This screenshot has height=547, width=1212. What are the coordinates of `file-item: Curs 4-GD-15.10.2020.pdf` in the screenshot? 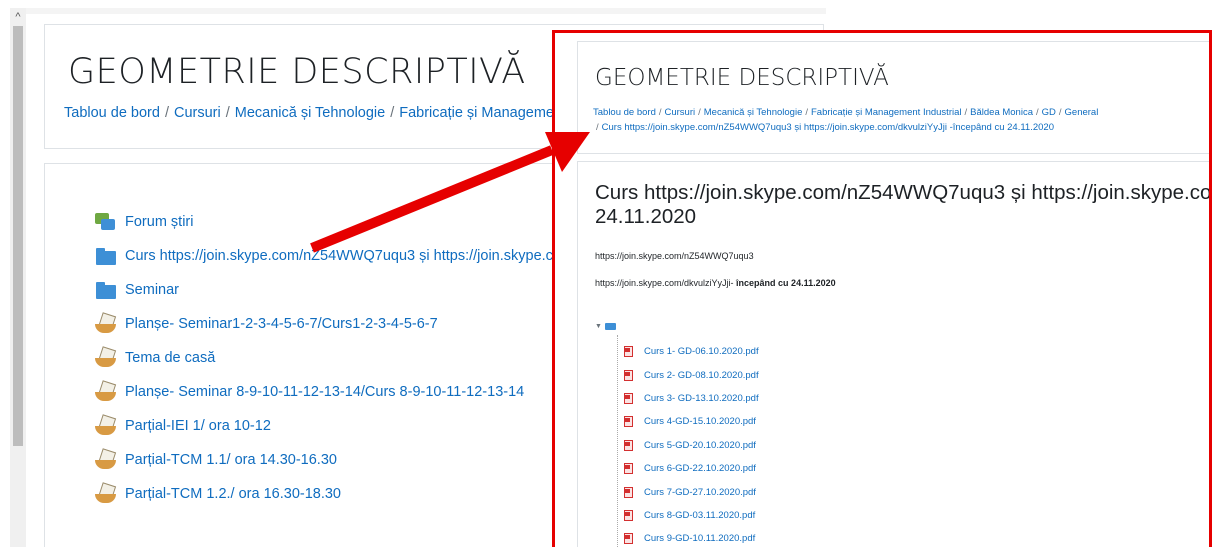 It's located at (691, 421).